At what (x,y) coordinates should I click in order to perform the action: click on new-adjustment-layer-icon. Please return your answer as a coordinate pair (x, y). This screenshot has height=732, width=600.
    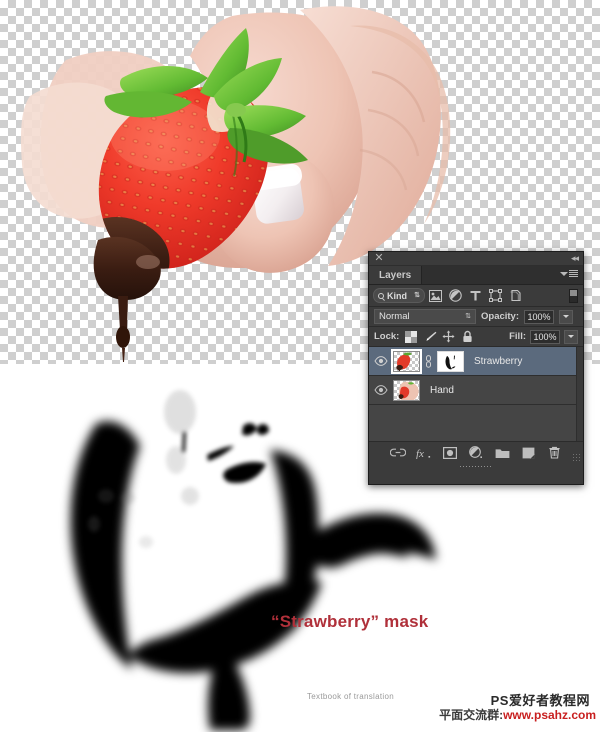
    Looking at the image, I should click on (476, 453).